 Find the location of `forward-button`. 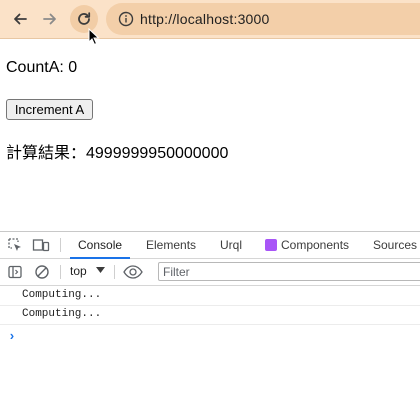

forward-button is located at coordinates (50, 19).